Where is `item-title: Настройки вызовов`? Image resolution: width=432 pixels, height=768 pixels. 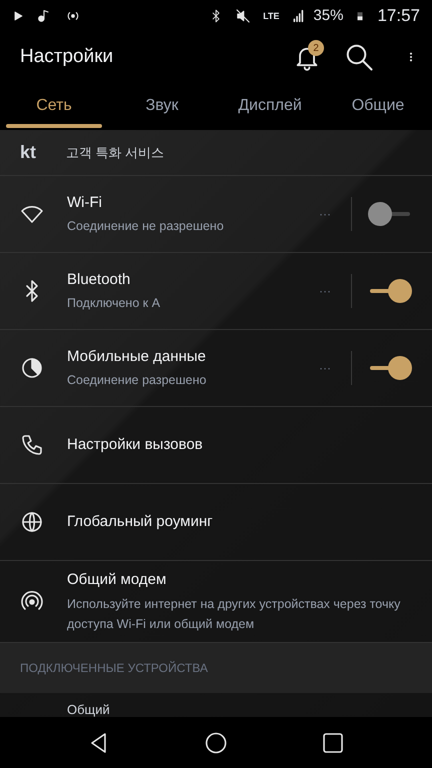 item-title: Настройки вызовов is located at coordinates (135, 444).